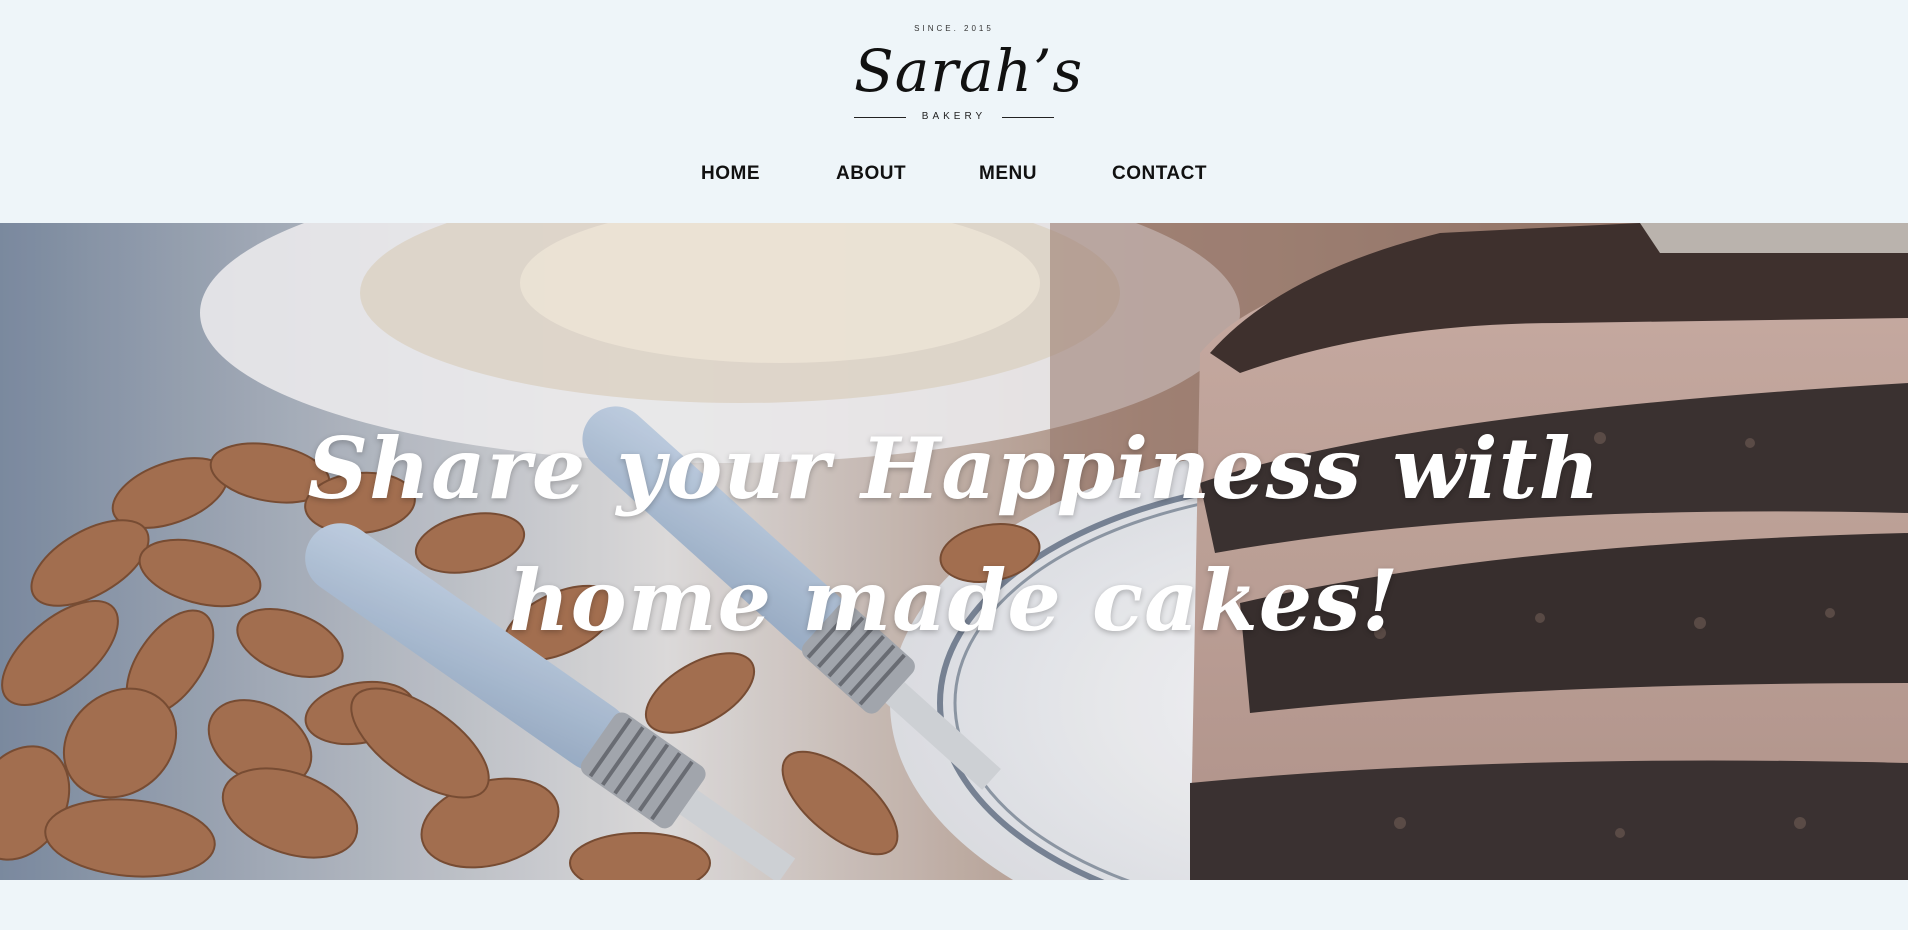 The width and height of the screenshot is (1908, 930). What do you see at coordinates (954, 28) in the screenshot?
I see `logo-since-text: SINCE. 2015` at bounding box center [954, 28].